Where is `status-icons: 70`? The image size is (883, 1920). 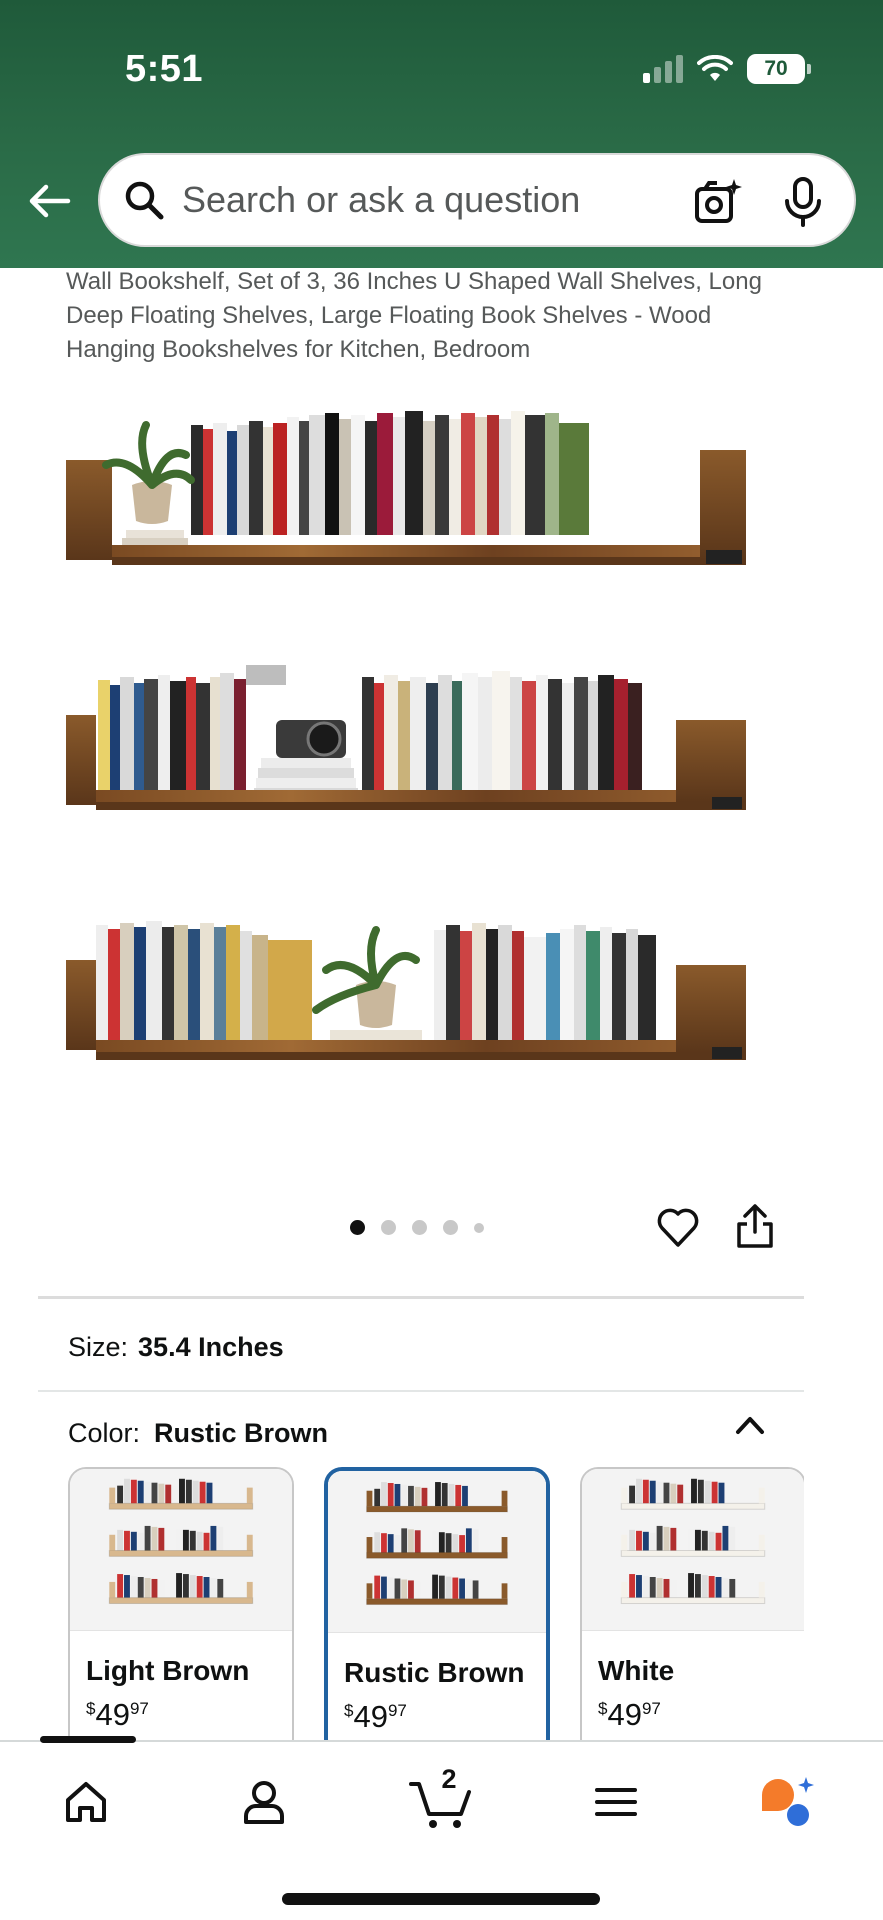 status-icons: 70 is located at coordinates (727, 69).